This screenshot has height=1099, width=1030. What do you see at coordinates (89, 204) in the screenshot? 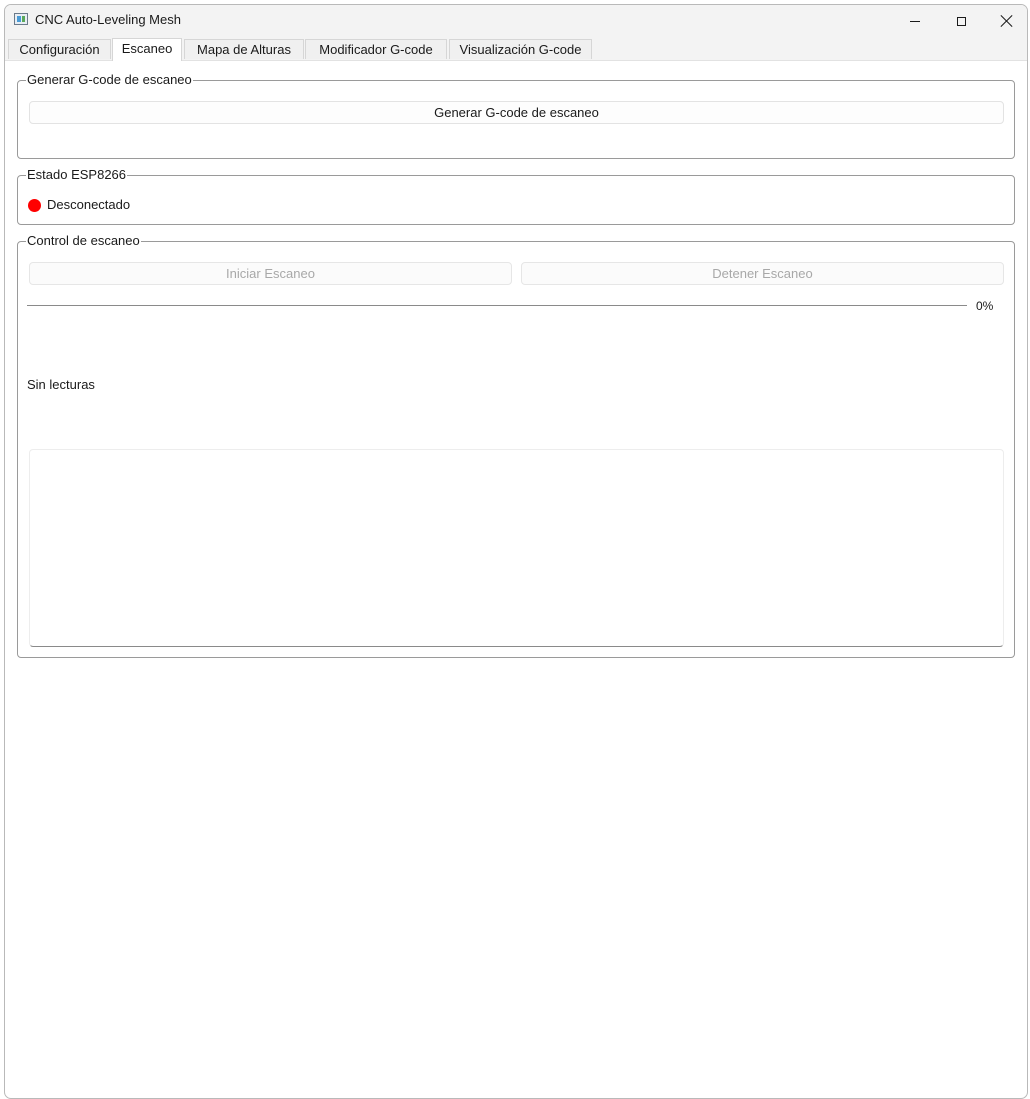
I see `connection-status-label: Desconectado` at bounding box center [89, 204].